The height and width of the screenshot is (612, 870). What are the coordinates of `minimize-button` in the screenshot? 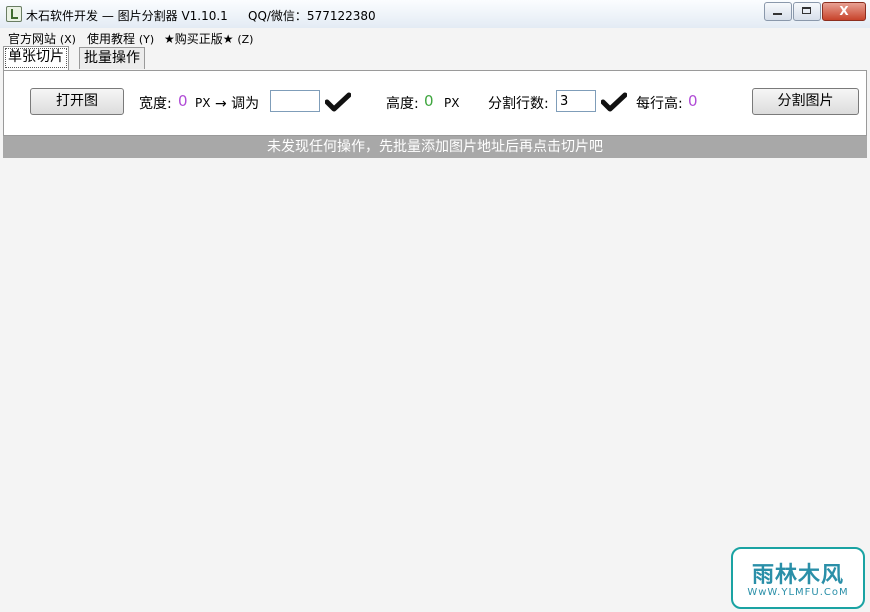 It's located at (778, 11).